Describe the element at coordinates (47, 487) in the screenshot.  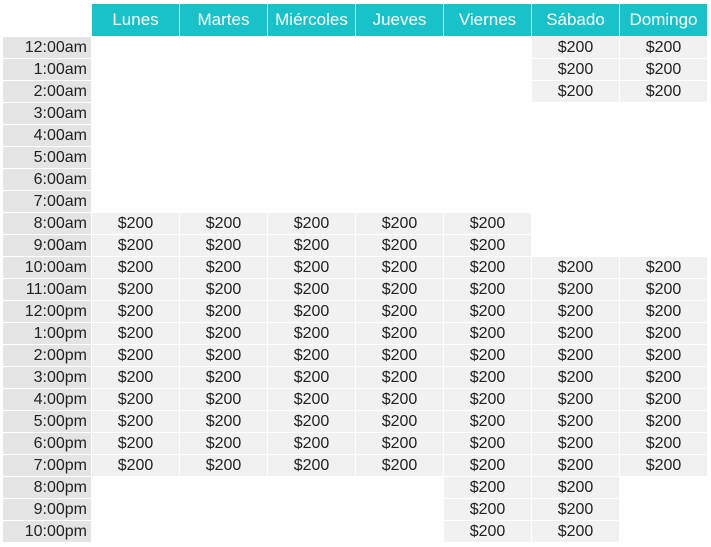
I see `time-label: 8:00pm` at that location.